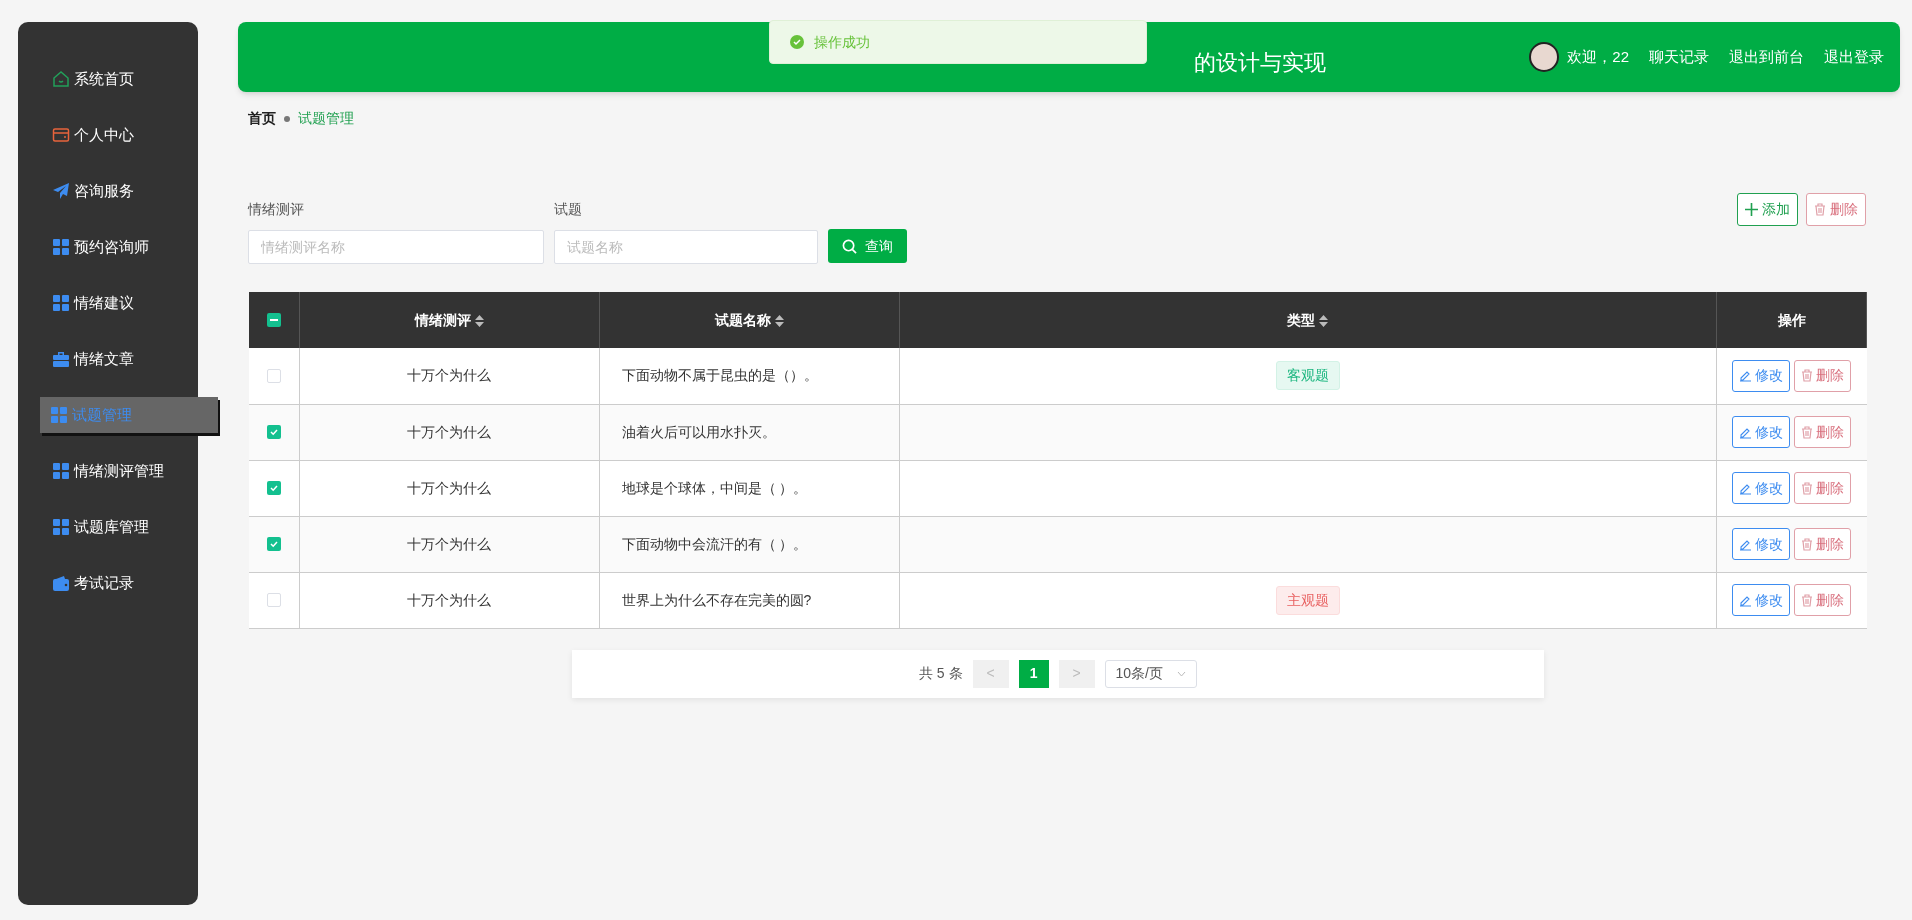 The image size is (1912, 920). What do you see at coordinates (568, 209) in the screenshot?
I see `filter-label: 试题` at bounding box center [568, 209].